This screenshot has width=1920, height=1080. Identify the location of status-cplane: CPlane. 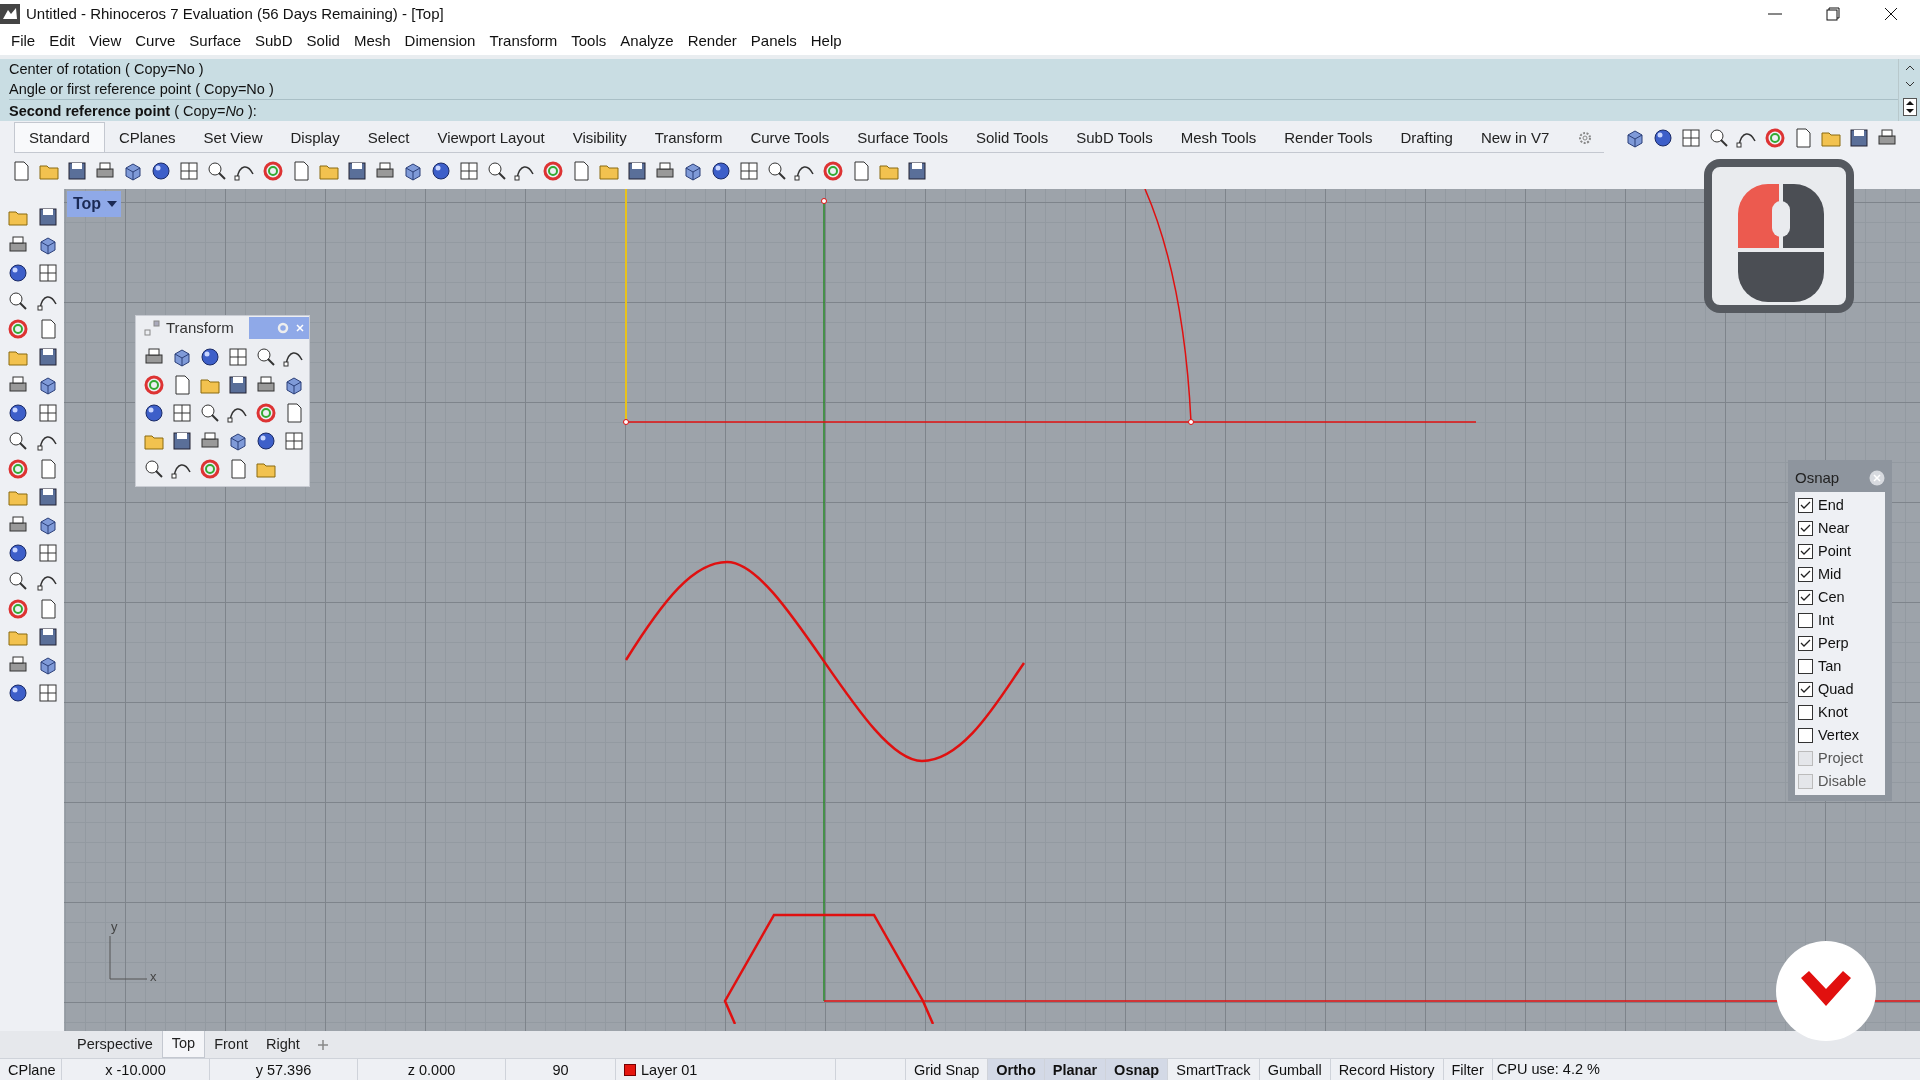
(31, 1069).